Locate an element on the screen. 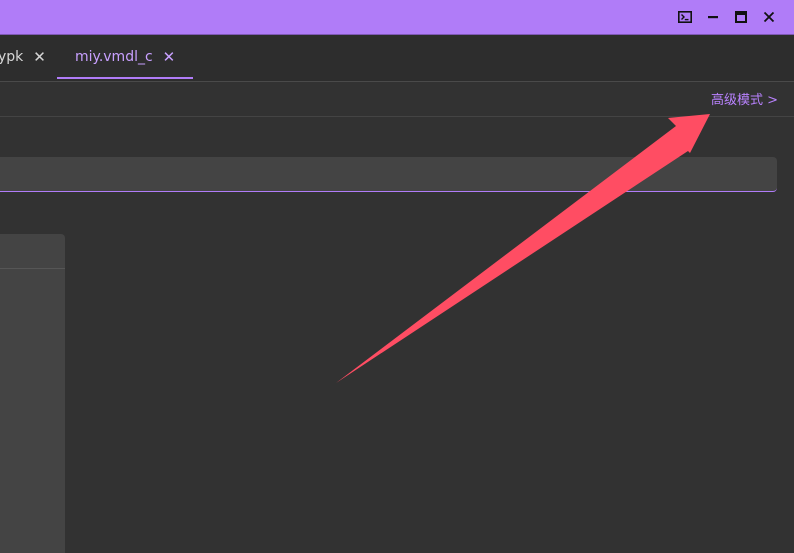 This screenshot has width=794, height=553. tab-ypk: ypk ✕ is located at coordinates (23, 57).